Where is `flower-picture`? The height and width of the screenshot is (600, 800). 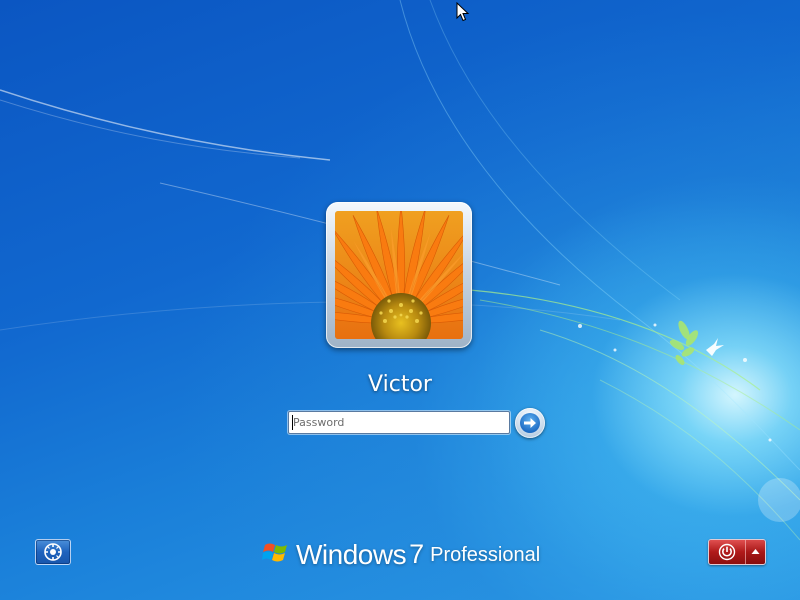 flower-picture is located at coordinates (399, 275).